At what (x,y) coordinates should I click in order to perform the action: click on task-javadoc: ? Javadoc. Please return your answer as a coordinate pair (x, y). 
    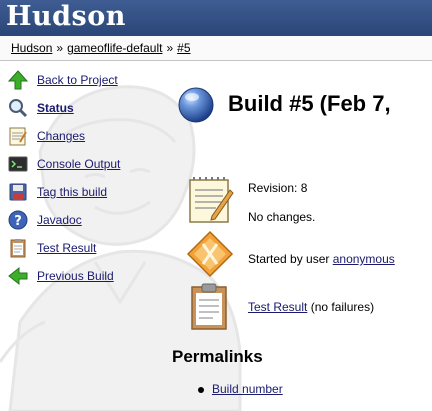
    Looking at the image, I should click on (88, 220).